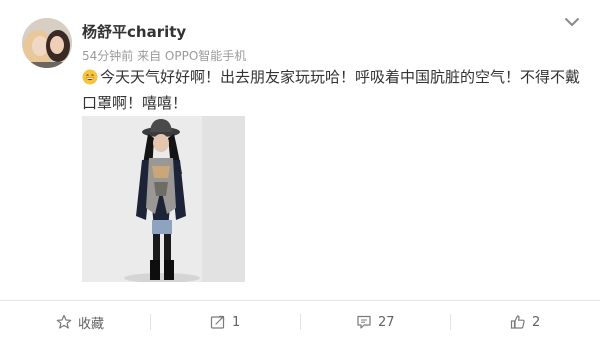  What do you see at coordinates (364, 322) in the screenshot?
I see `comment-icon` at bounding box center [364, 322].